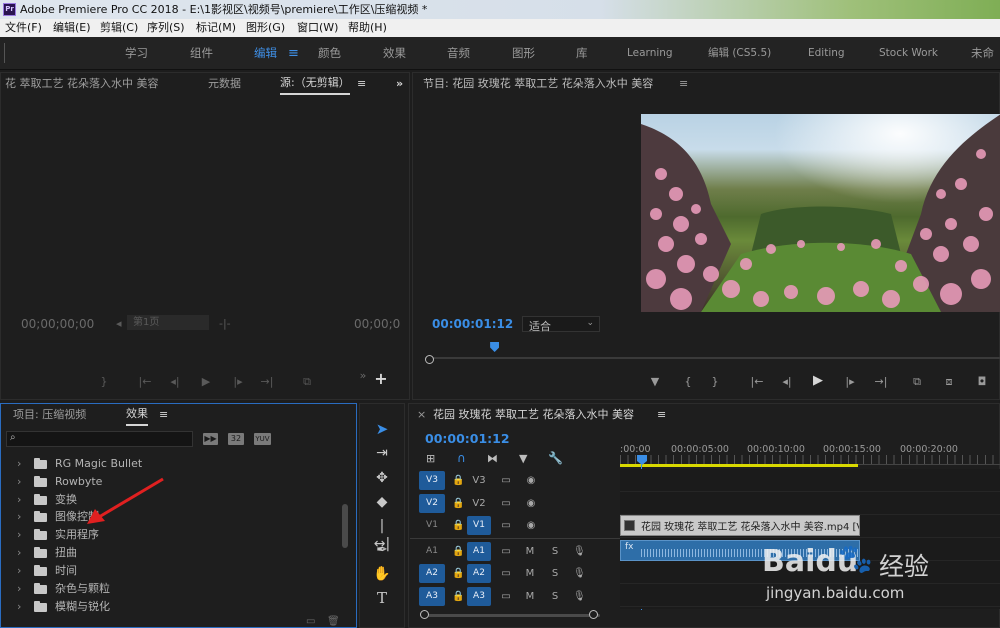  Describe the element at coordinates (329, 53) in the screenshot. I see `workspace-tab-color: 颜色` at that location.